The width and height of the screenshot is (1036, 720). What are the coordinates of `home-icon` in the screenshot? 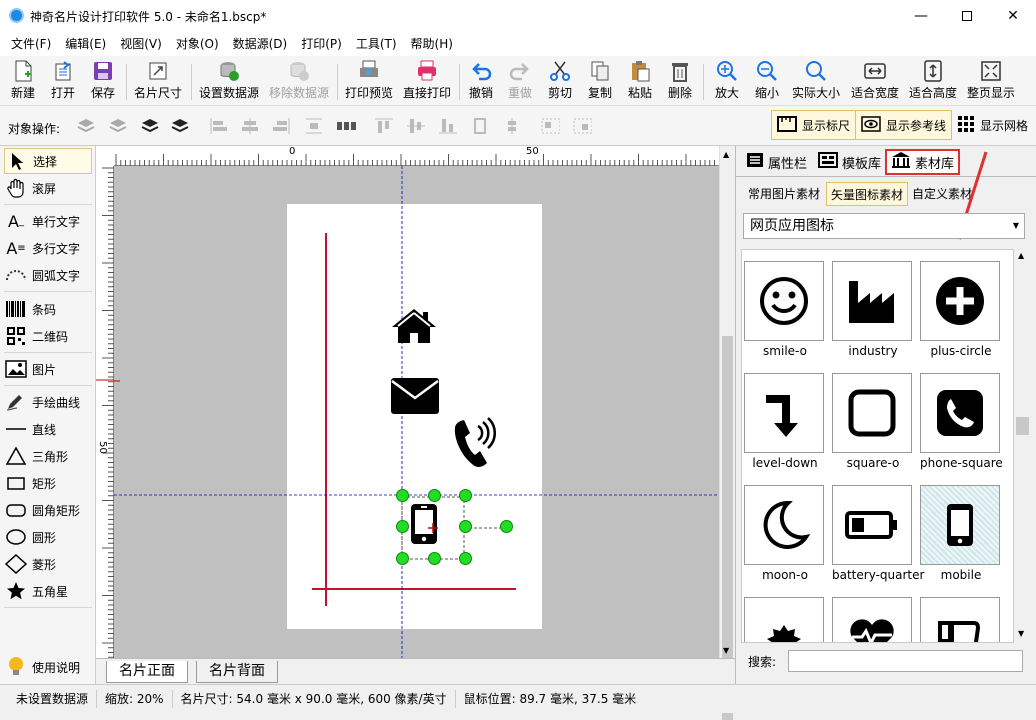 It's located at (414, 326).